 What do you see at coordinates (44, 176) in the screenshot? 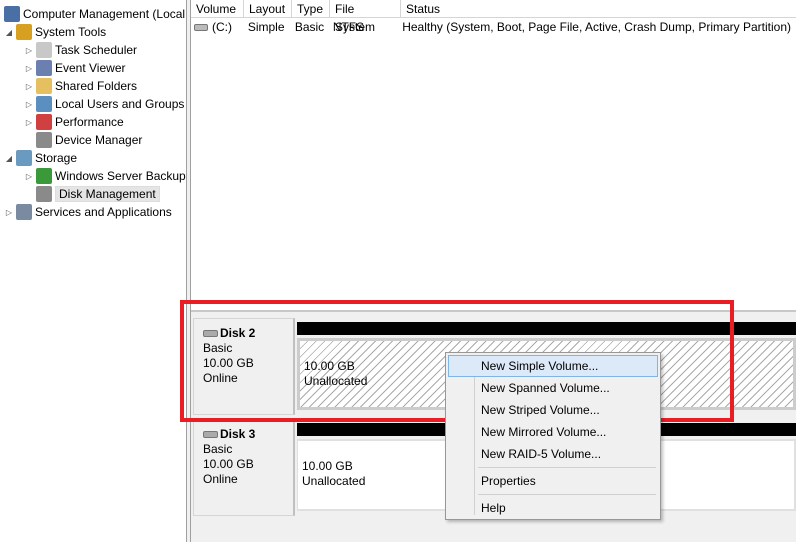
I see `backup-icon` at bounding box center [44, 176].